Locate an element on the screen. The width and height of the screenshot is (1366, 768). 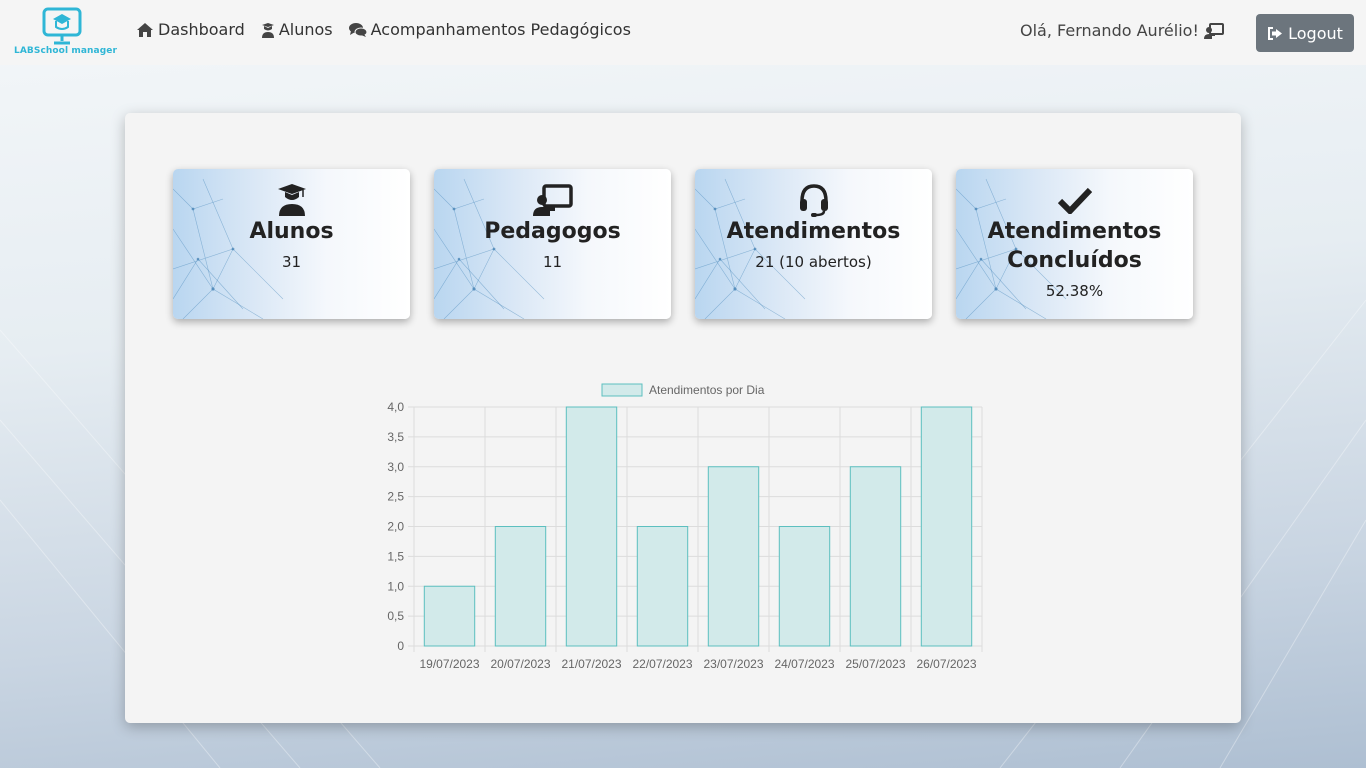
card-title: Atendimentos Concluídos is located at coordinates (1074, 246).